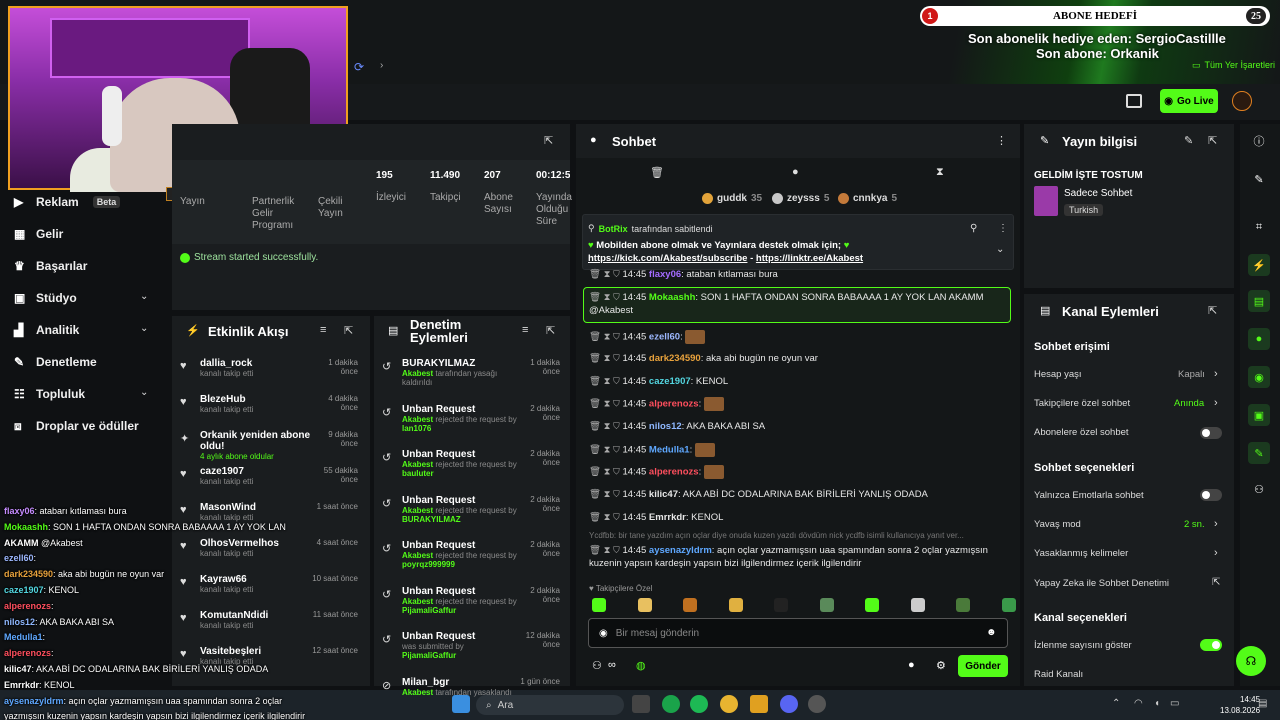 The width and height of the screenshot is (1280, 720). I want to click on message-user: nilos12, so click(665, 426).